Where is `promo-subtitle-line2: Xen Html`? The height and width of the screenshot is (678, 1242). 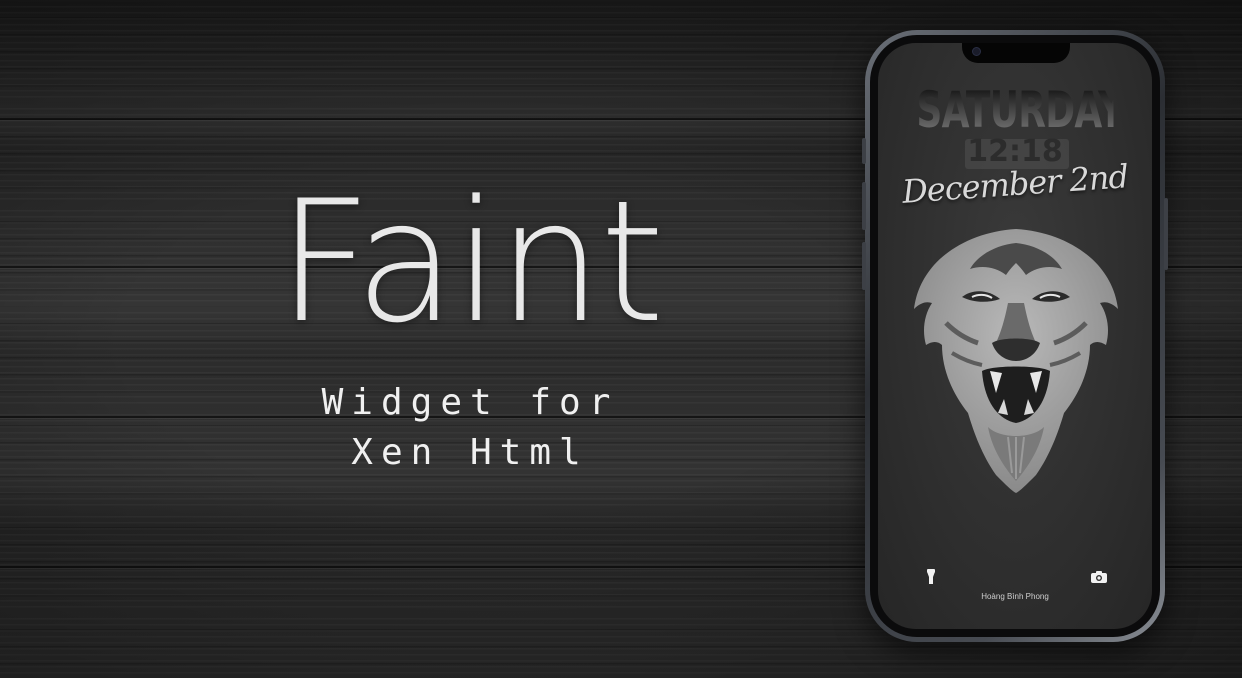 promo-subtitle-line2: Xen Html is located at coordinates (470, 452).